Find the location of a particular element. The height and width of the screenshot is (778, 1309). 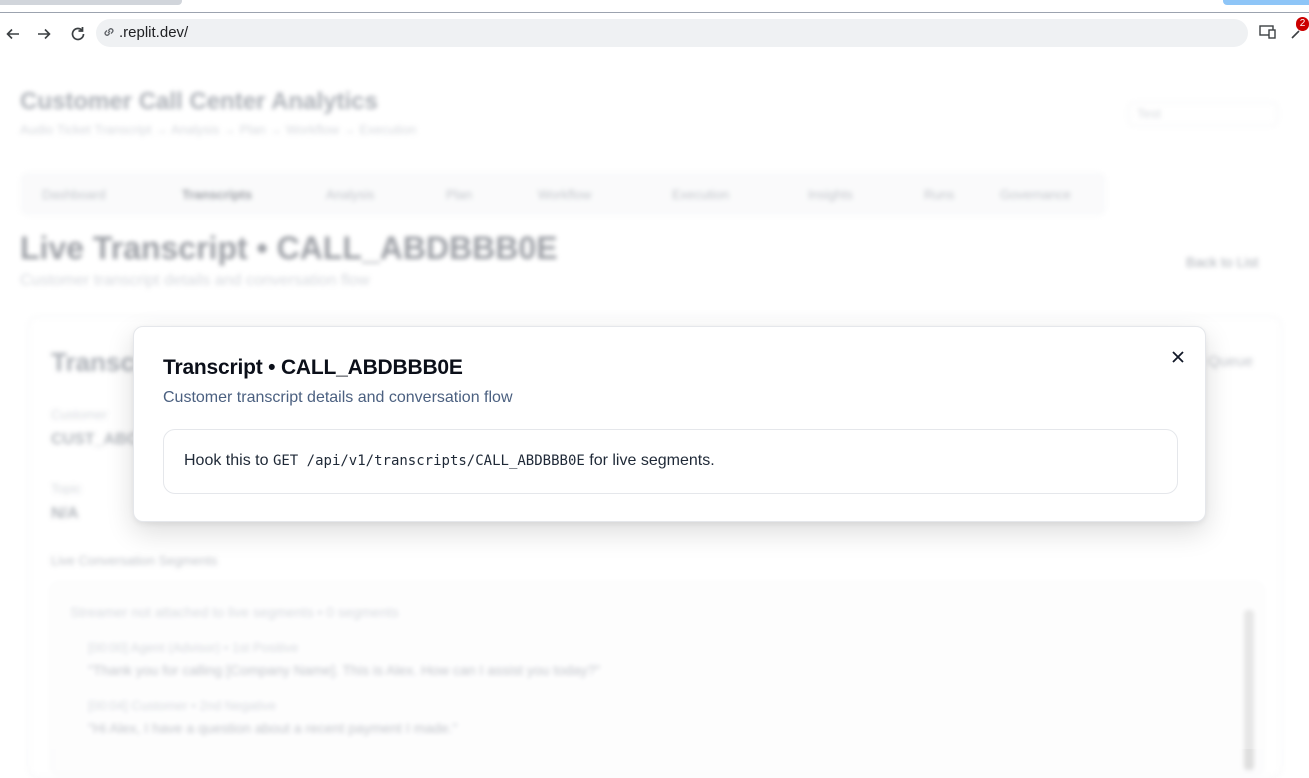

browser-toolbar: .replit.dev/ 2 is located at coordinates (654, 34).